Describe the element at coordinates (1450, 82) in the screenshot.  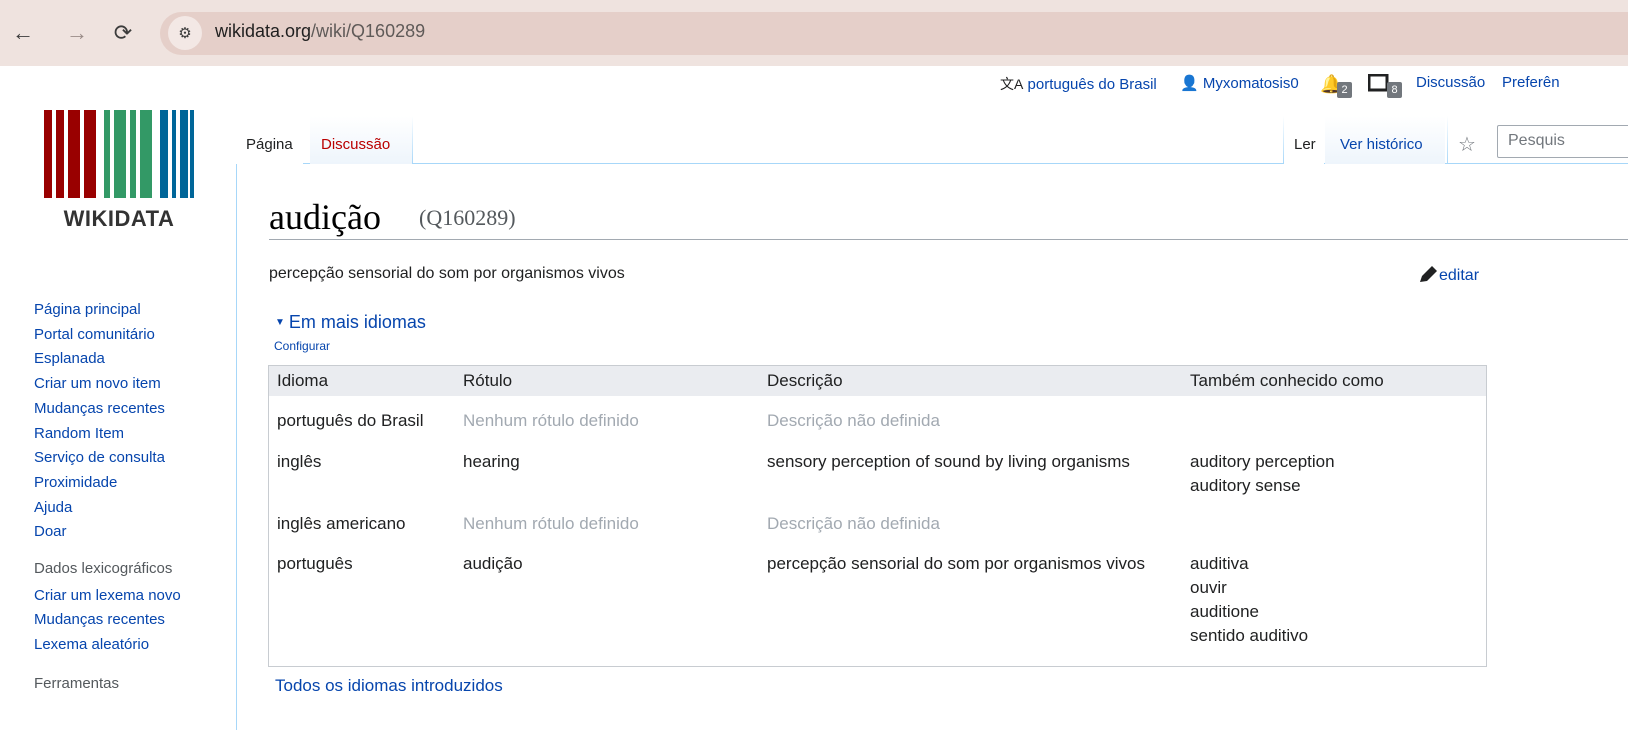
I see `user-talk-link: Discussão` at that location.